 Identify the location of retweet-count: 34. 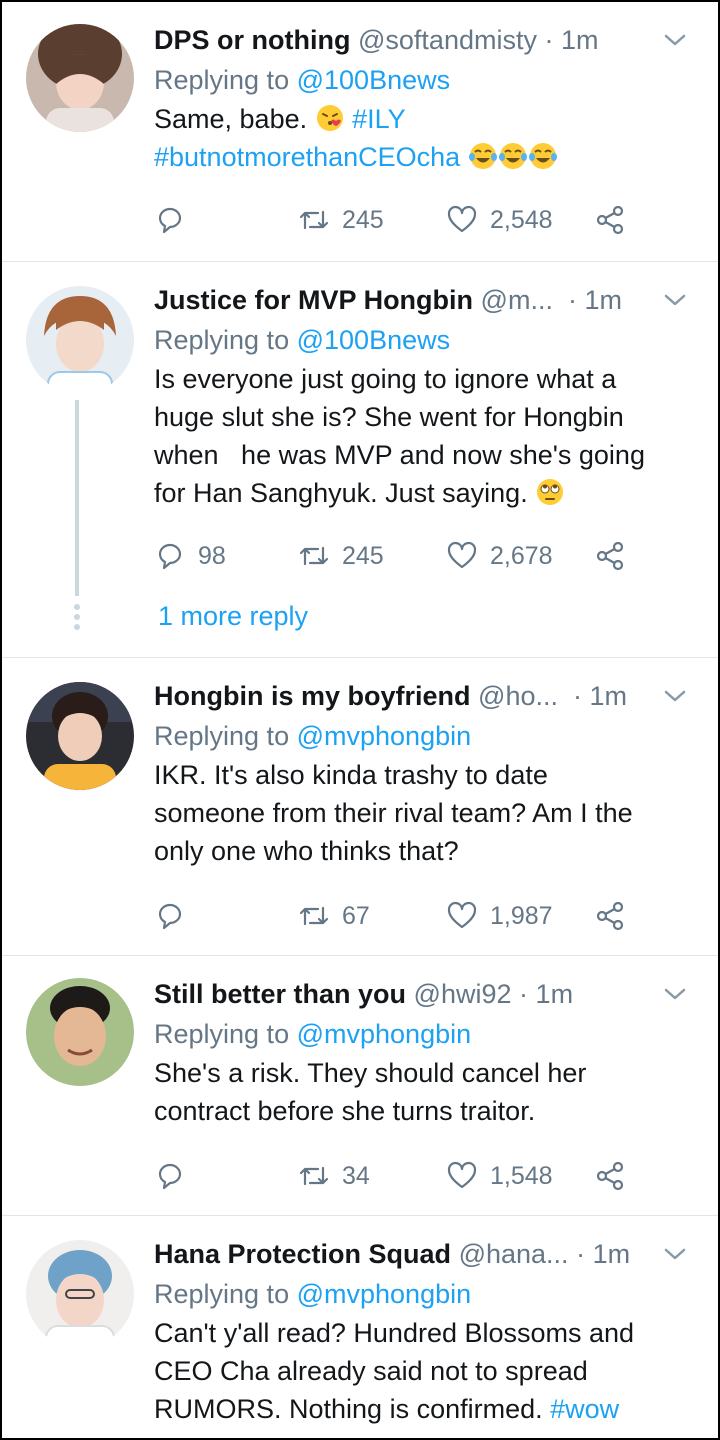
(356, 1175).